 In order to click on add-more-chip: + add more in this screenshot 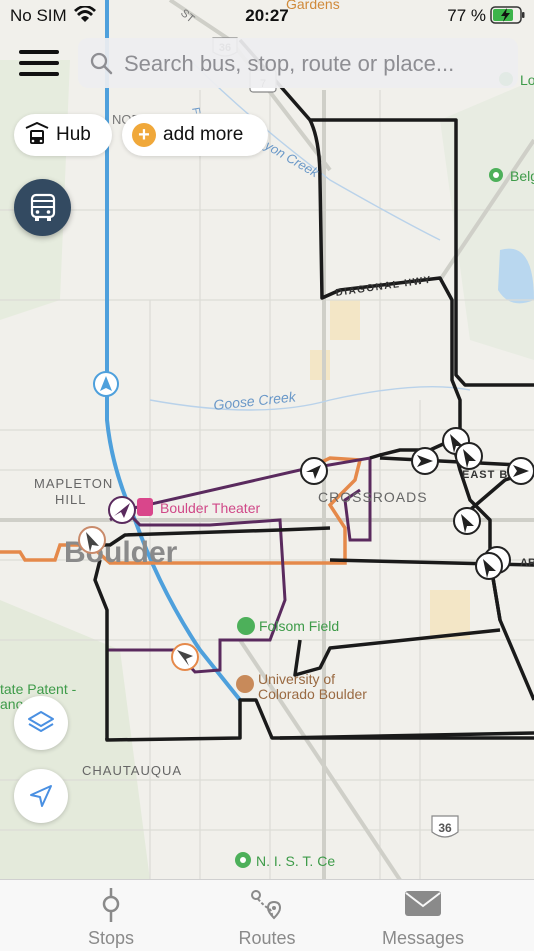, I will do `click(195, 135)`.